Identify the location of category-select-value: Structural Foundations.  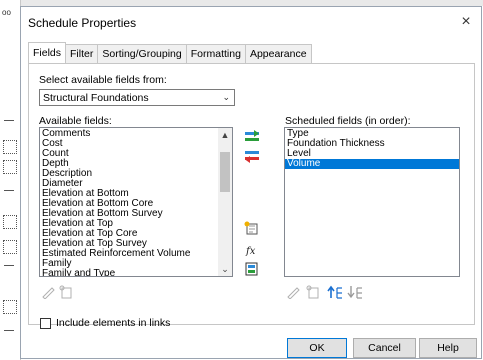
(96, 98).